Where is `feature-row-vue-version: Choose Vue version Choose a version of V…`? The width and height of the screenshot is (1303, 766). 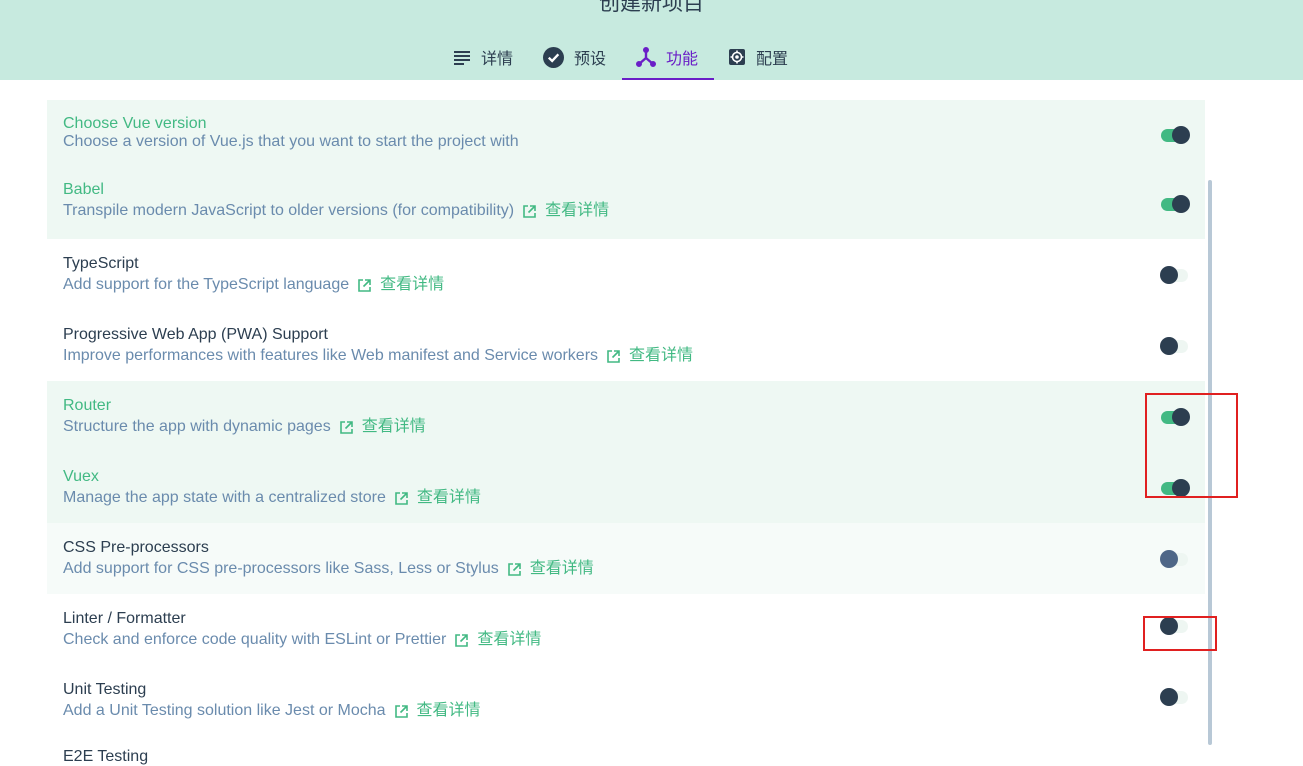
feature-row-vue-version: Choose Vue version Choose a version of V… is located at coordinates (626, 134).